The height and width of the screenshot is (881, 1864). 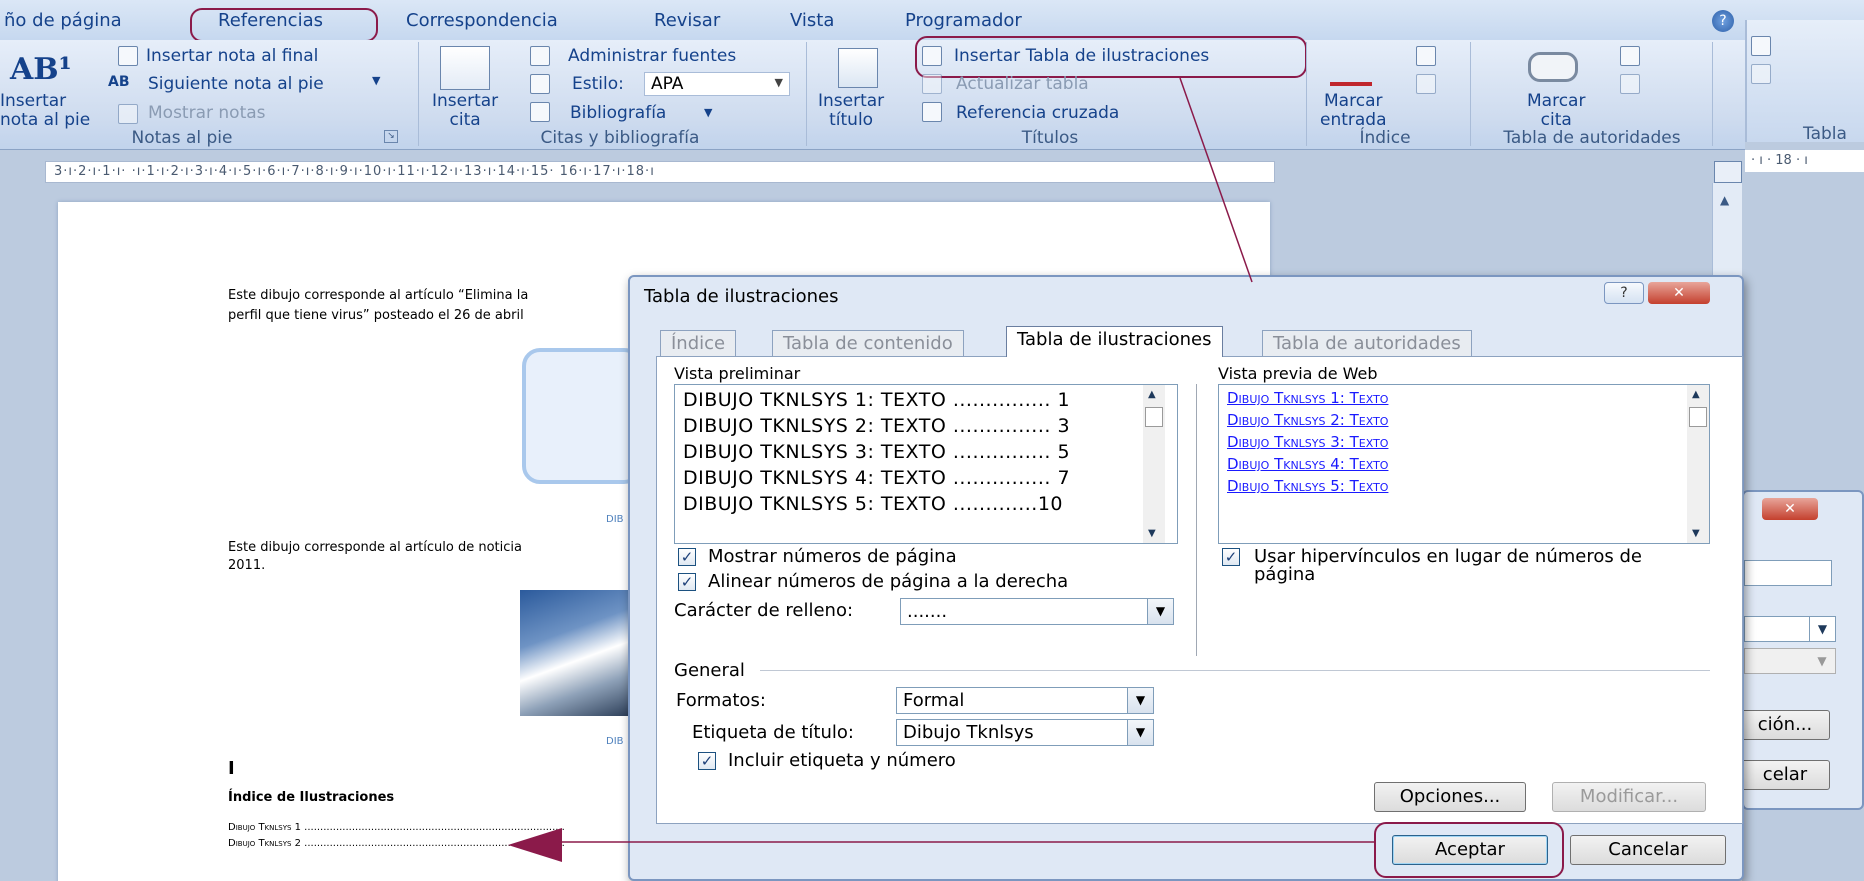 What do you see at coordinates (851, 111) in the screenshot?
I see `insert-caption-button: Insertar título` at bounding box center [851, 111].